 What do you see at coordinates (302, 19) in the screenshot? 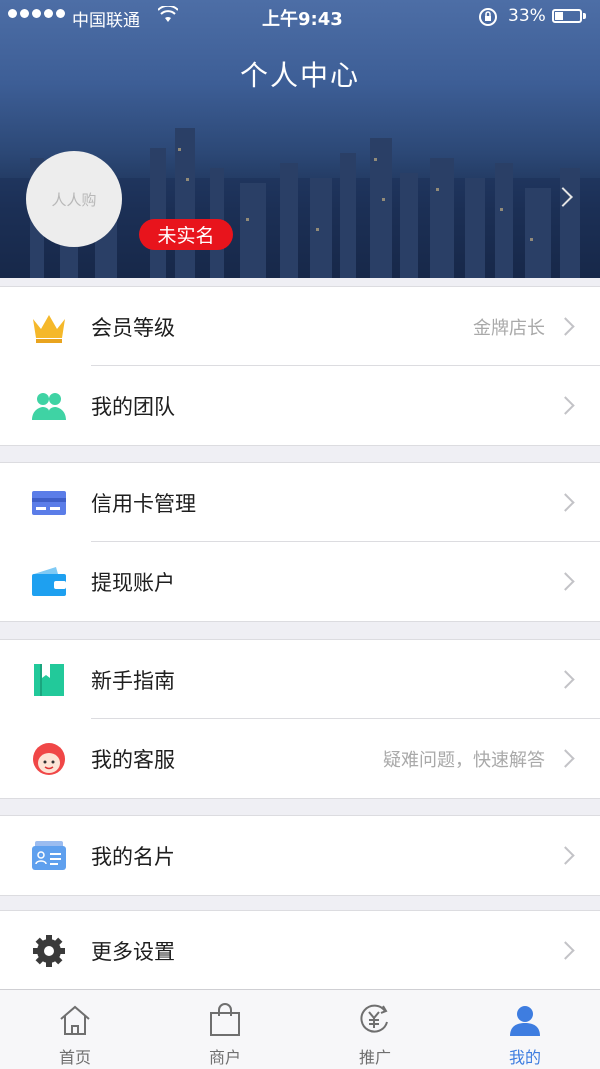
I see `status-time: 上午9:43` at bounding box center [302, 19].